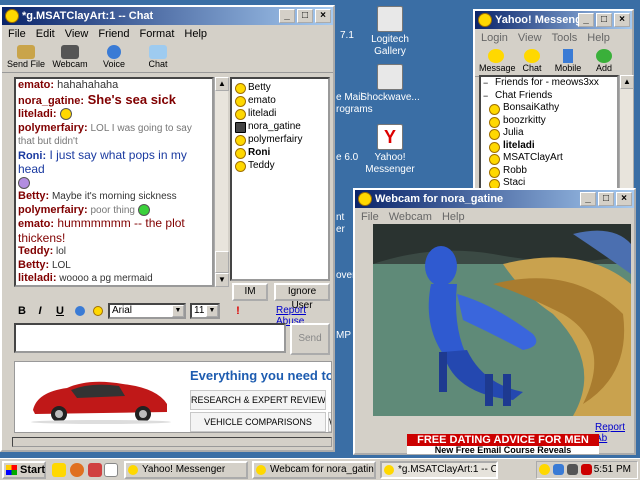  Describe the element at coordinates (32, 155) in the screenshot. I see `message-sender: Roni:` at that location.